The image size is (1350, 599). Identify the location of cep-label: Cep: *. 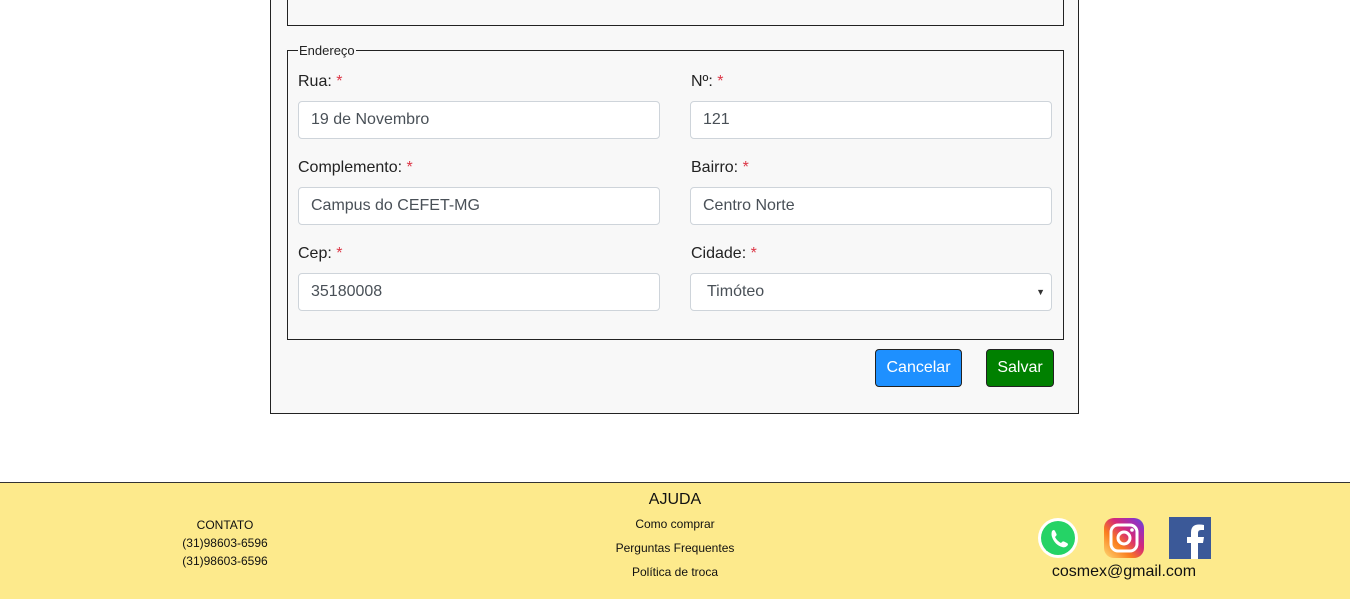
(320, 253).